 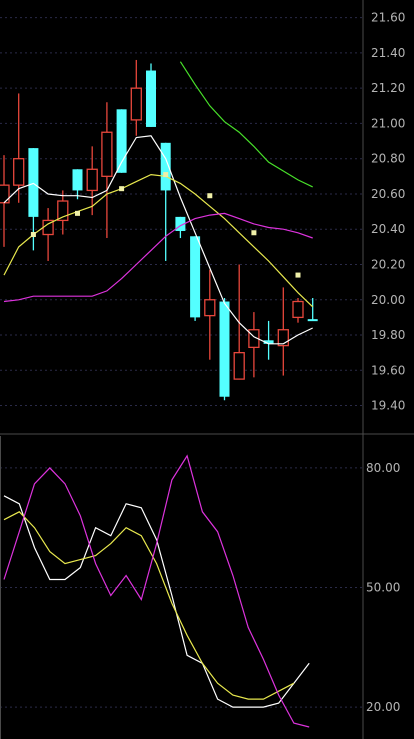 What do you see at coordinates (388, 88) in the screenshot?
I see `main-y-tick-label: 21.20` at bounding box center [388, 88].